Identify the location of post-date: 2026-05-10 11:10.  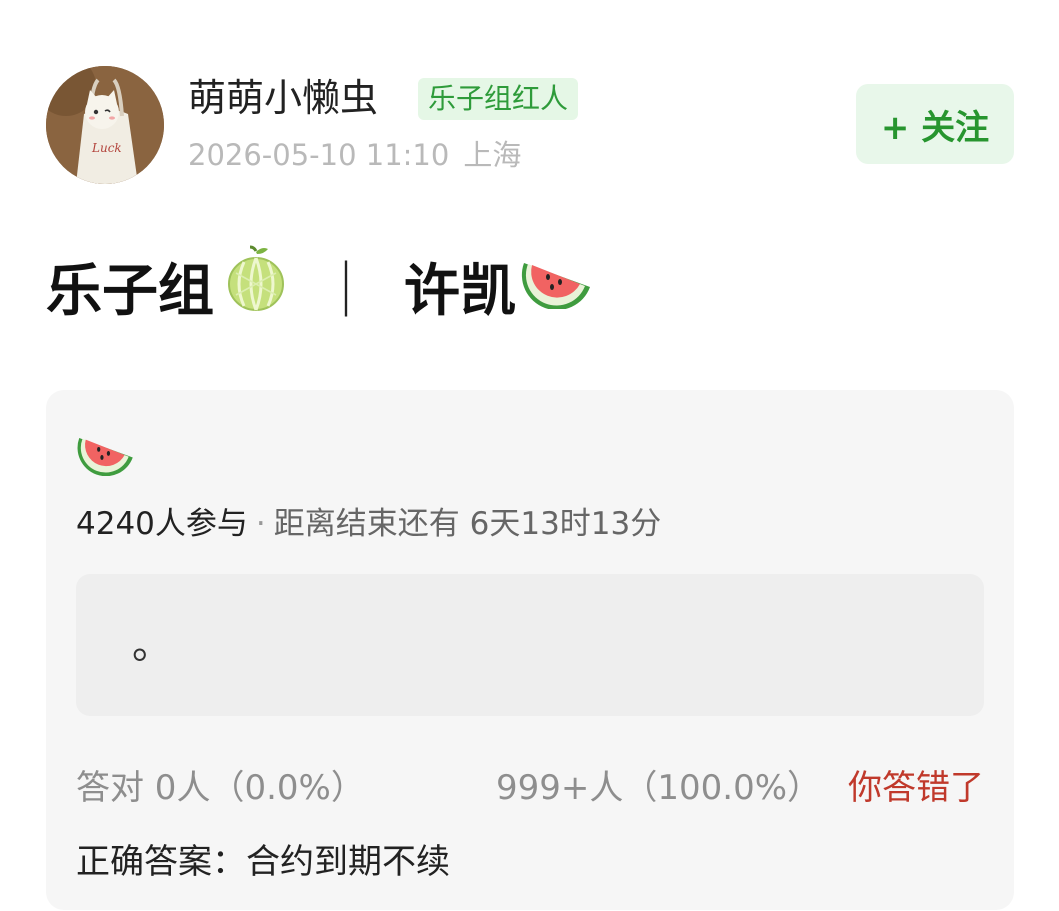
(319, 155).